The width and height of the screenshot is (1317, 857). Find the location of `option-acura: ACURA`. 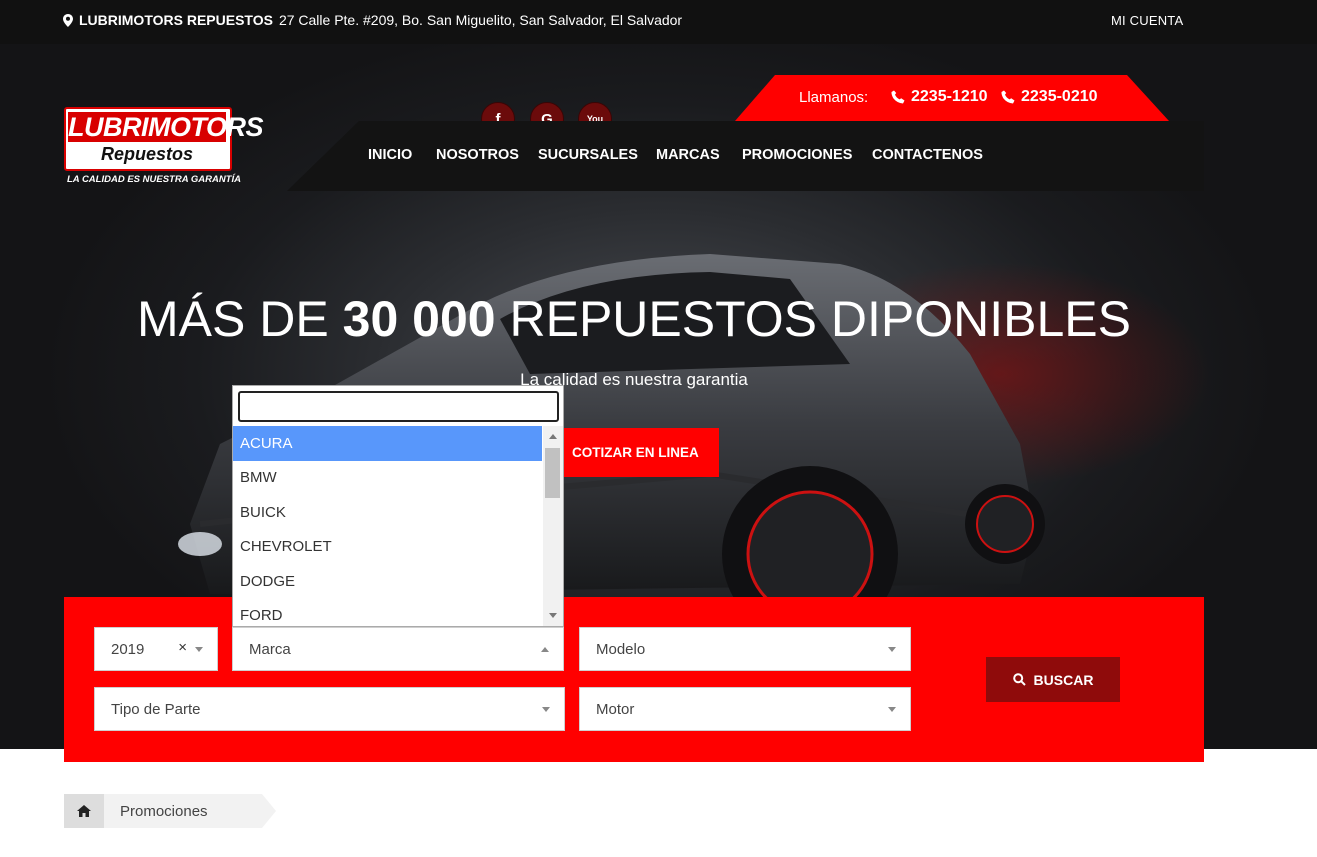

option-acura: ACURA is located at coordinates (387, 443).